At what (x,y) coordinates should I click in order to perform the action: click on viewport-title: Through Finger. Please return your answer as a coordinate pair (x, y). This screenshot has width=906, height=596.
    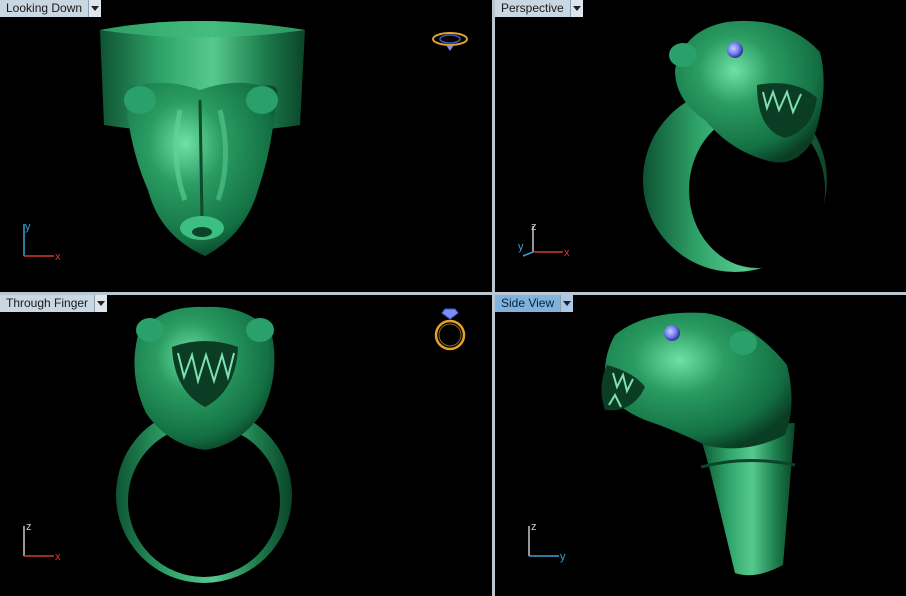
    Looking at the image, I should click on (48, 303).